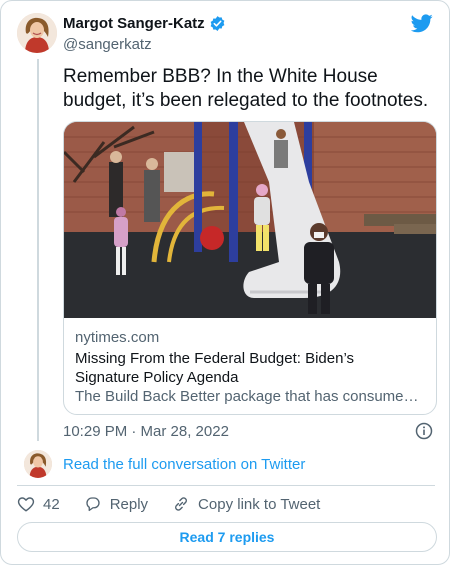 Image resolution: width=450 pixels, height=565 pixels. I want to click on like-button: 42, so click(38, 504).